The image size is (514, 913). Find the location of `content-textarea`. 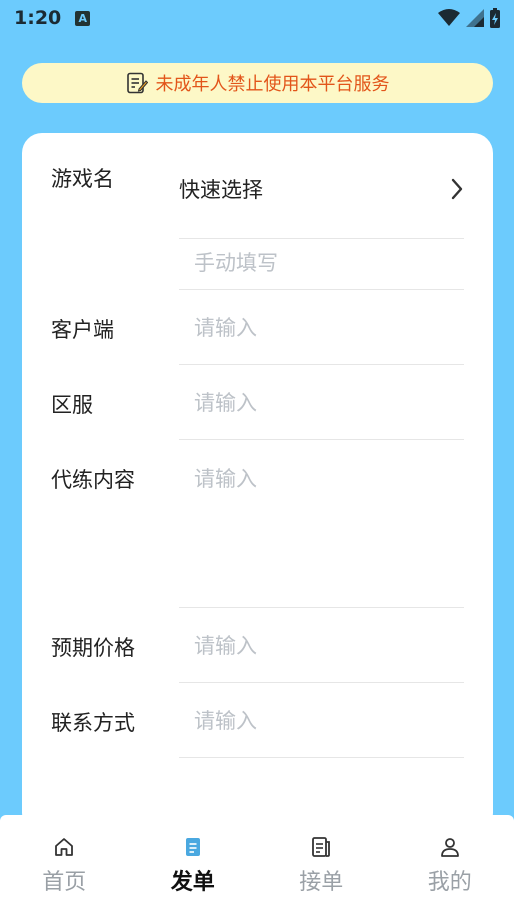

content-textarea is located at coordinates (321, 528).